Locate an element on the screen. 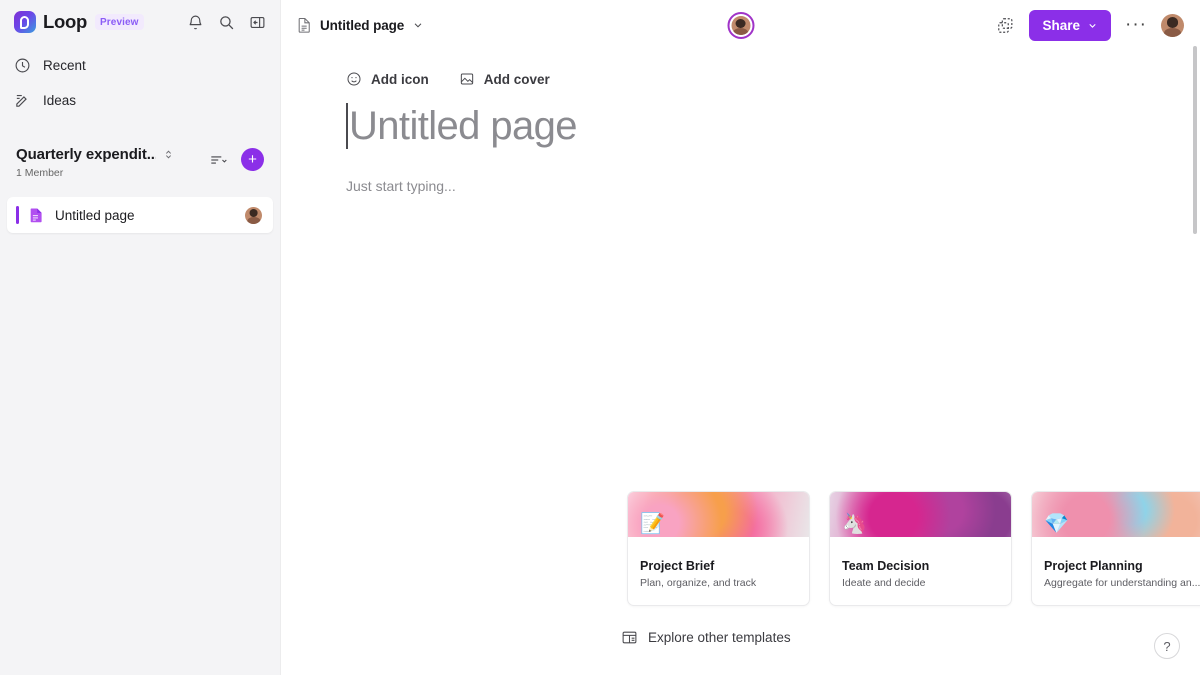 The height and width of the screenshot is (675, 1200). unicorn-emoji: 🦄 is located at coordinates (854, 524).